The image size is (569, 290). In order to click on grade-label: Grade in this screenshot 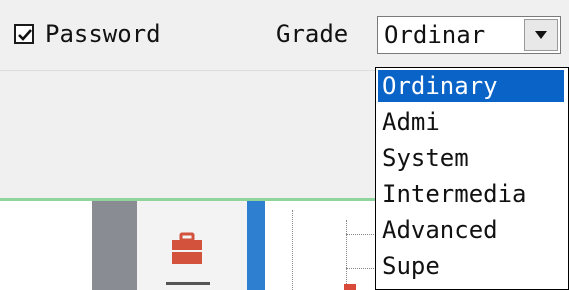, I will do `click(312, 34)`.